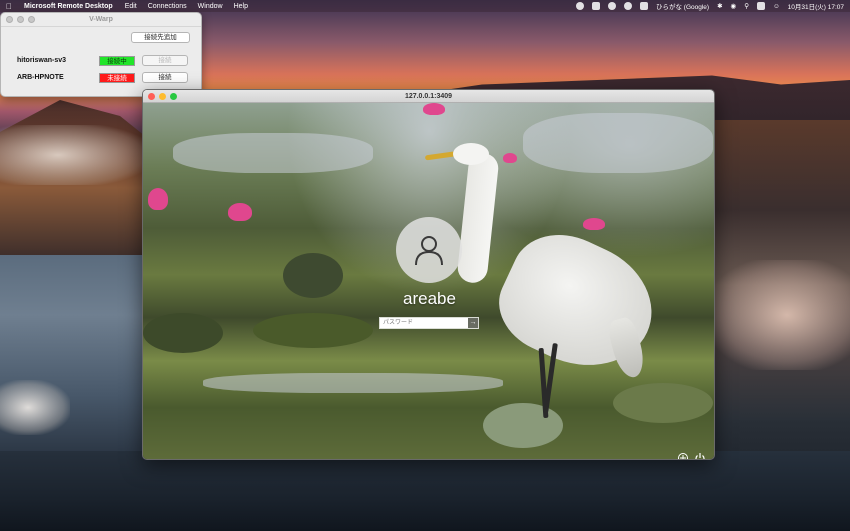  What do you see at coordinates (68, 6) in the screenshot?
I see `app-menu: Microsoft Remote Desktop` at bounding box center [68, 6].